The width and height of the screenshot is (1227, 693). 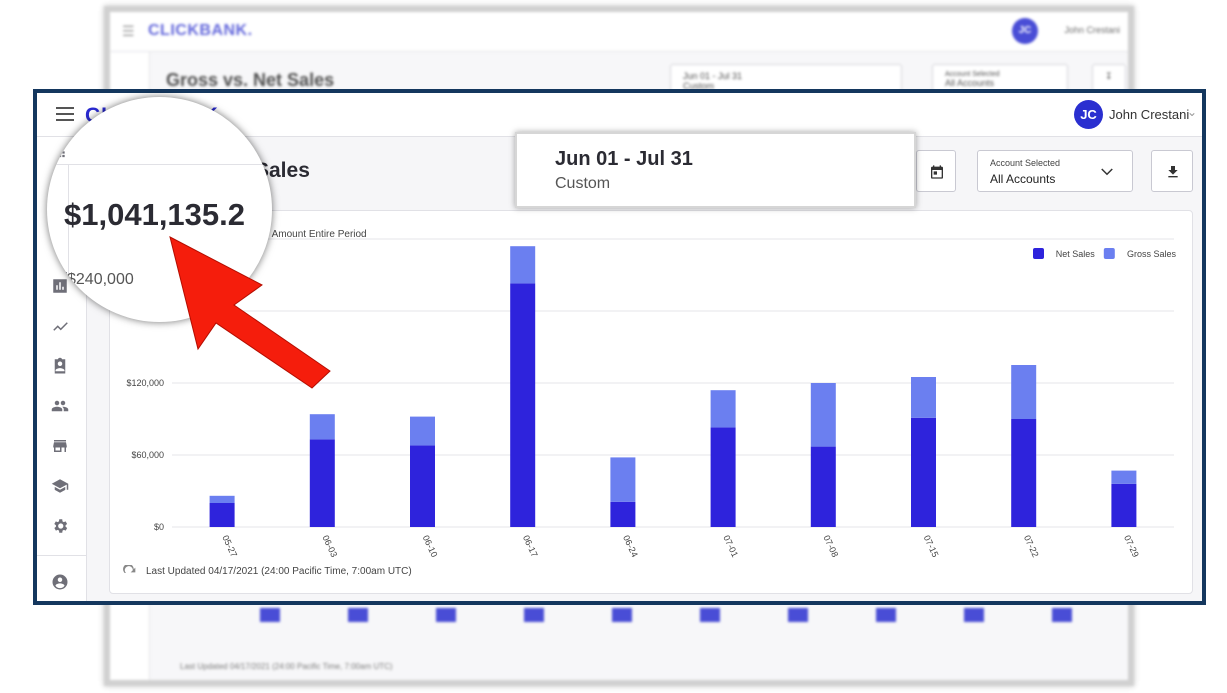 I want to click on sidebar-divider, so click(x=62, y=555).